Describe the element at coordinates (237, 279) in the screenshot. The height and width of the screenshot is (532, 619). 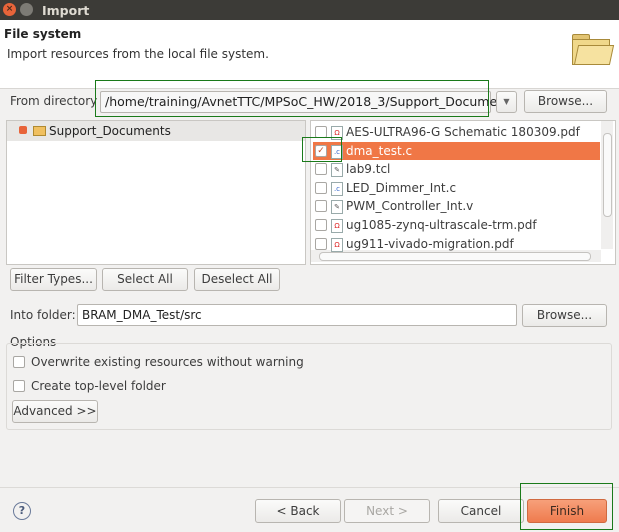
I see `deselect-all-button: Deselect All` at that location.